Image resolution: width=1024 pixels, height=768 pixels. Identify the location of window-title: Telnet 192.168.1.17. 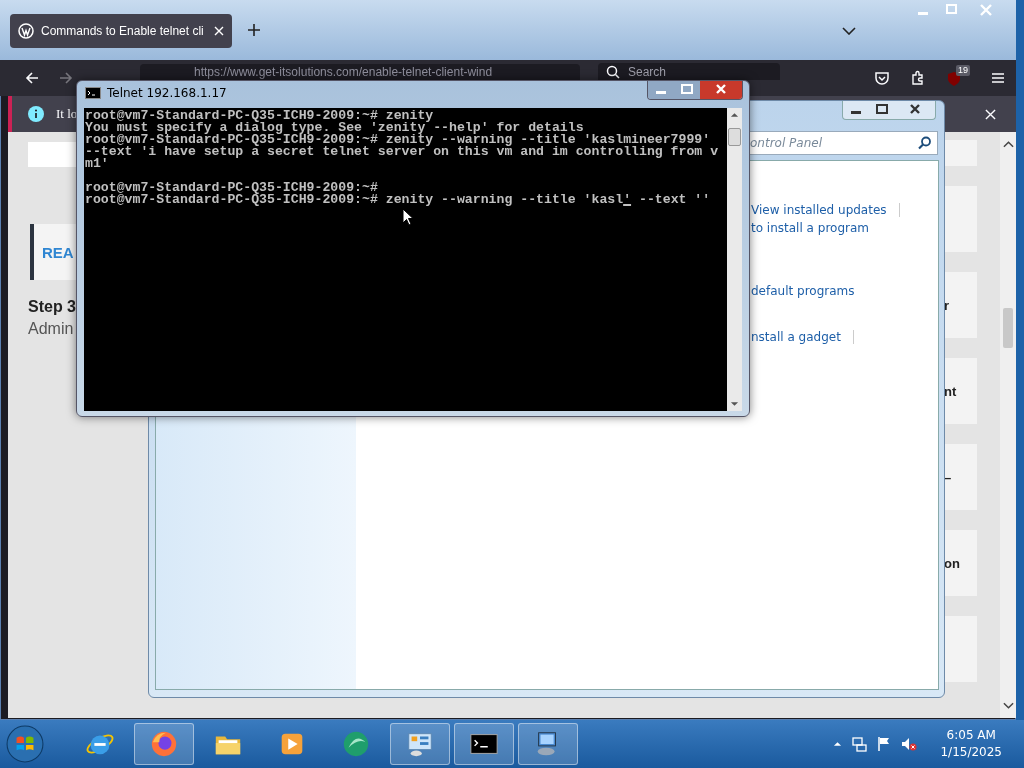
(167, 93).